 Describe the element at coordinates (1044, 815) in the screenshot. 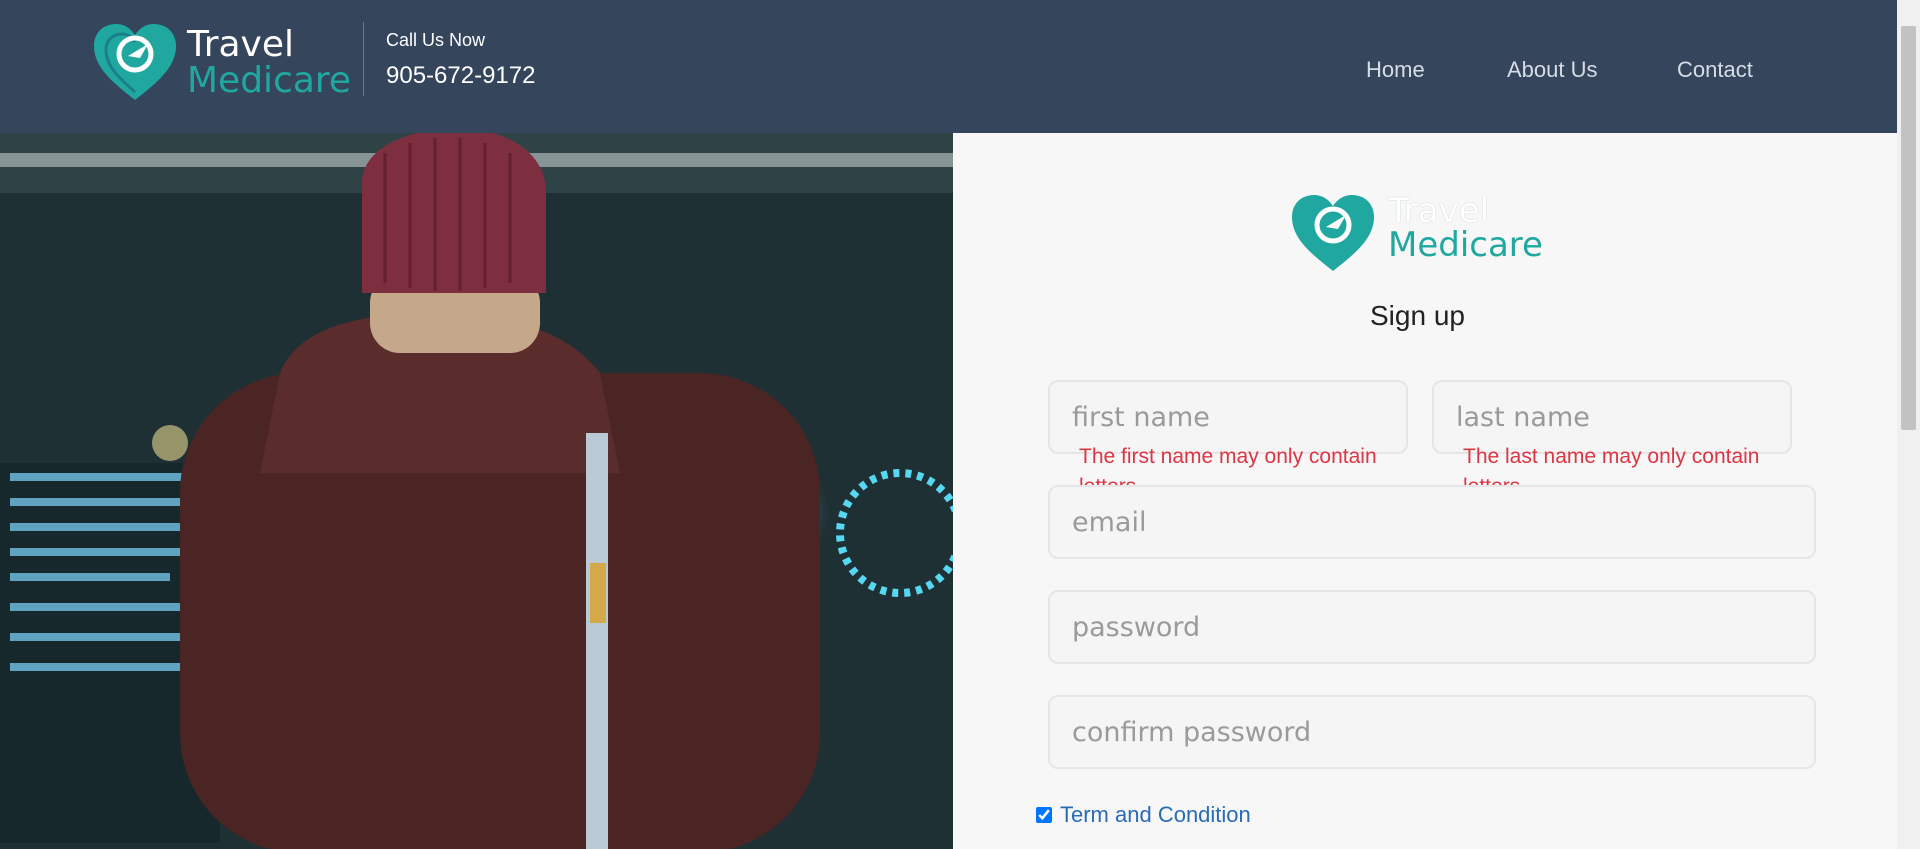

I see `terms-checkbox` at that location.